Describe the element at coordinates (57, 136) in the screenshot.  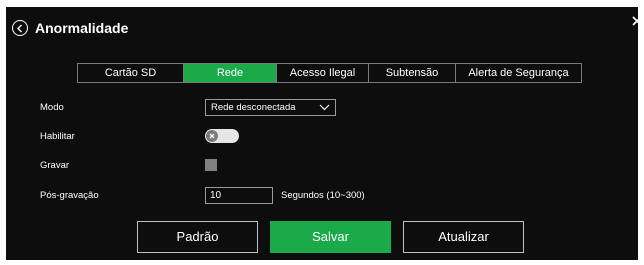
I see `habilitar-label: Habilitar` at that location.